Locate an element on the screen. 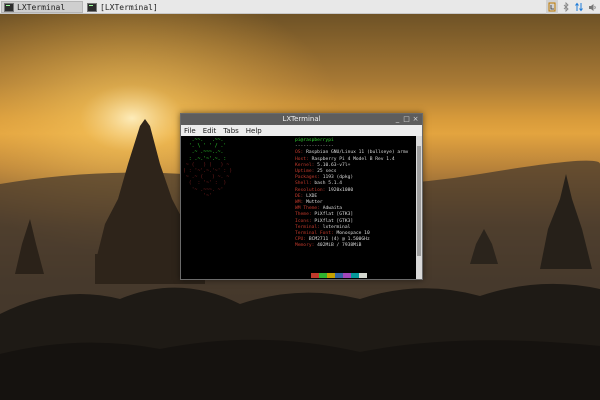 The image size is (600, 400). taskbar-item-lxterminal: LXTerminal is located at coordinates (42, 7).